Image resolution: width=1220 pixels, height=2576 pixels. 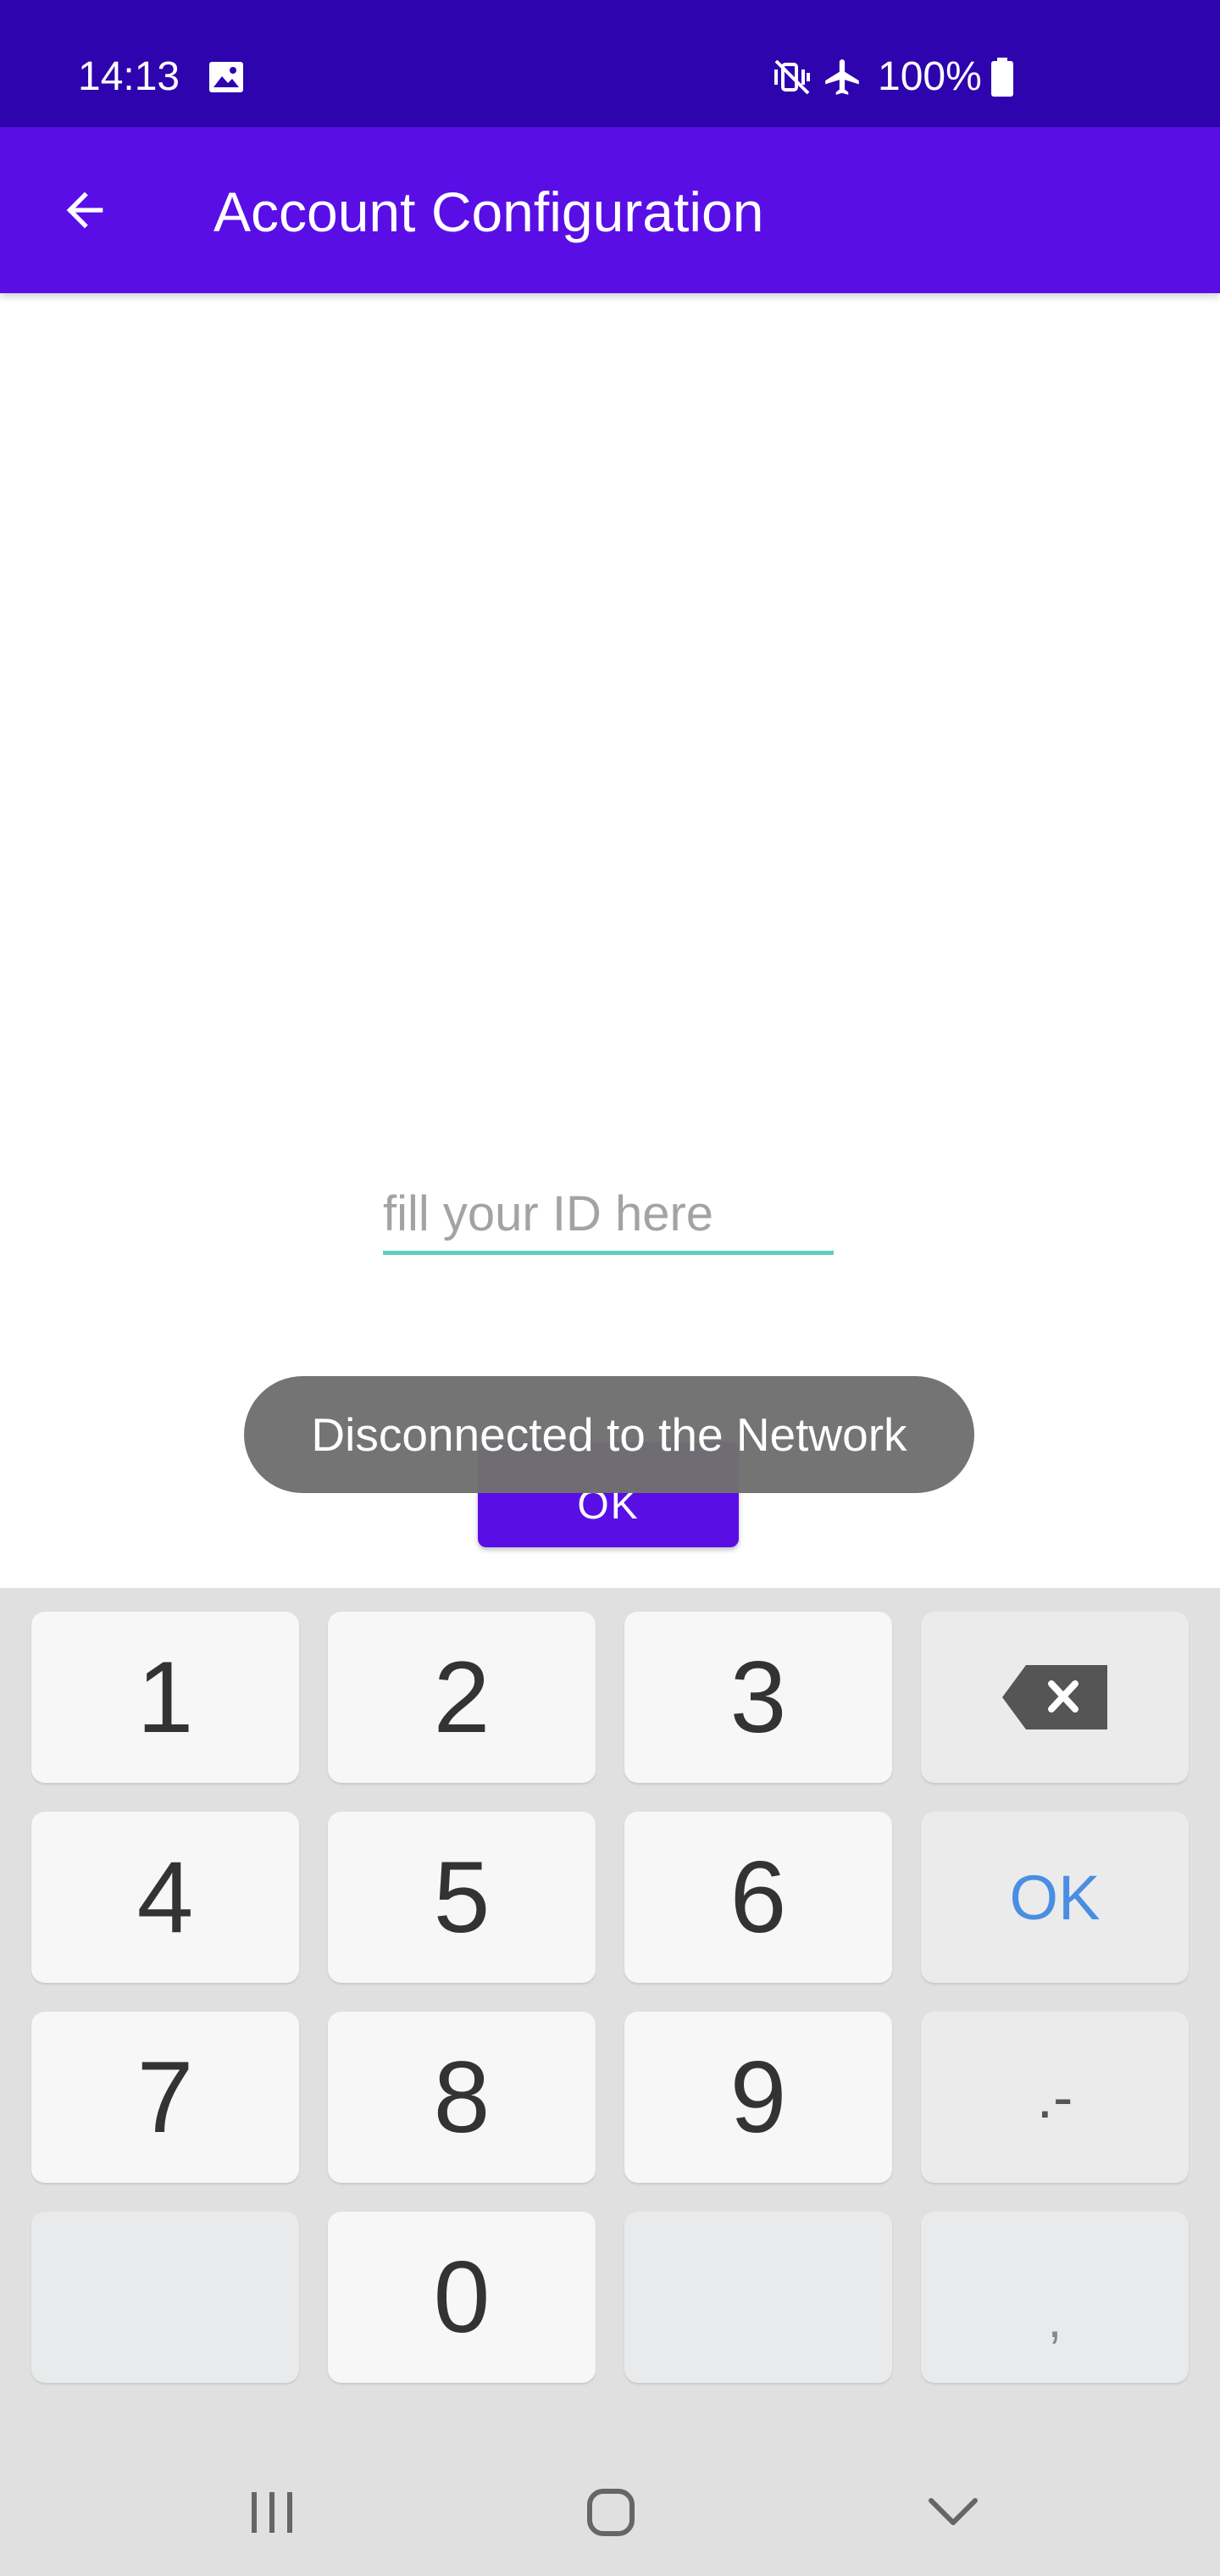 I want to click on key-2: 2, so click(x=462, y=1697).